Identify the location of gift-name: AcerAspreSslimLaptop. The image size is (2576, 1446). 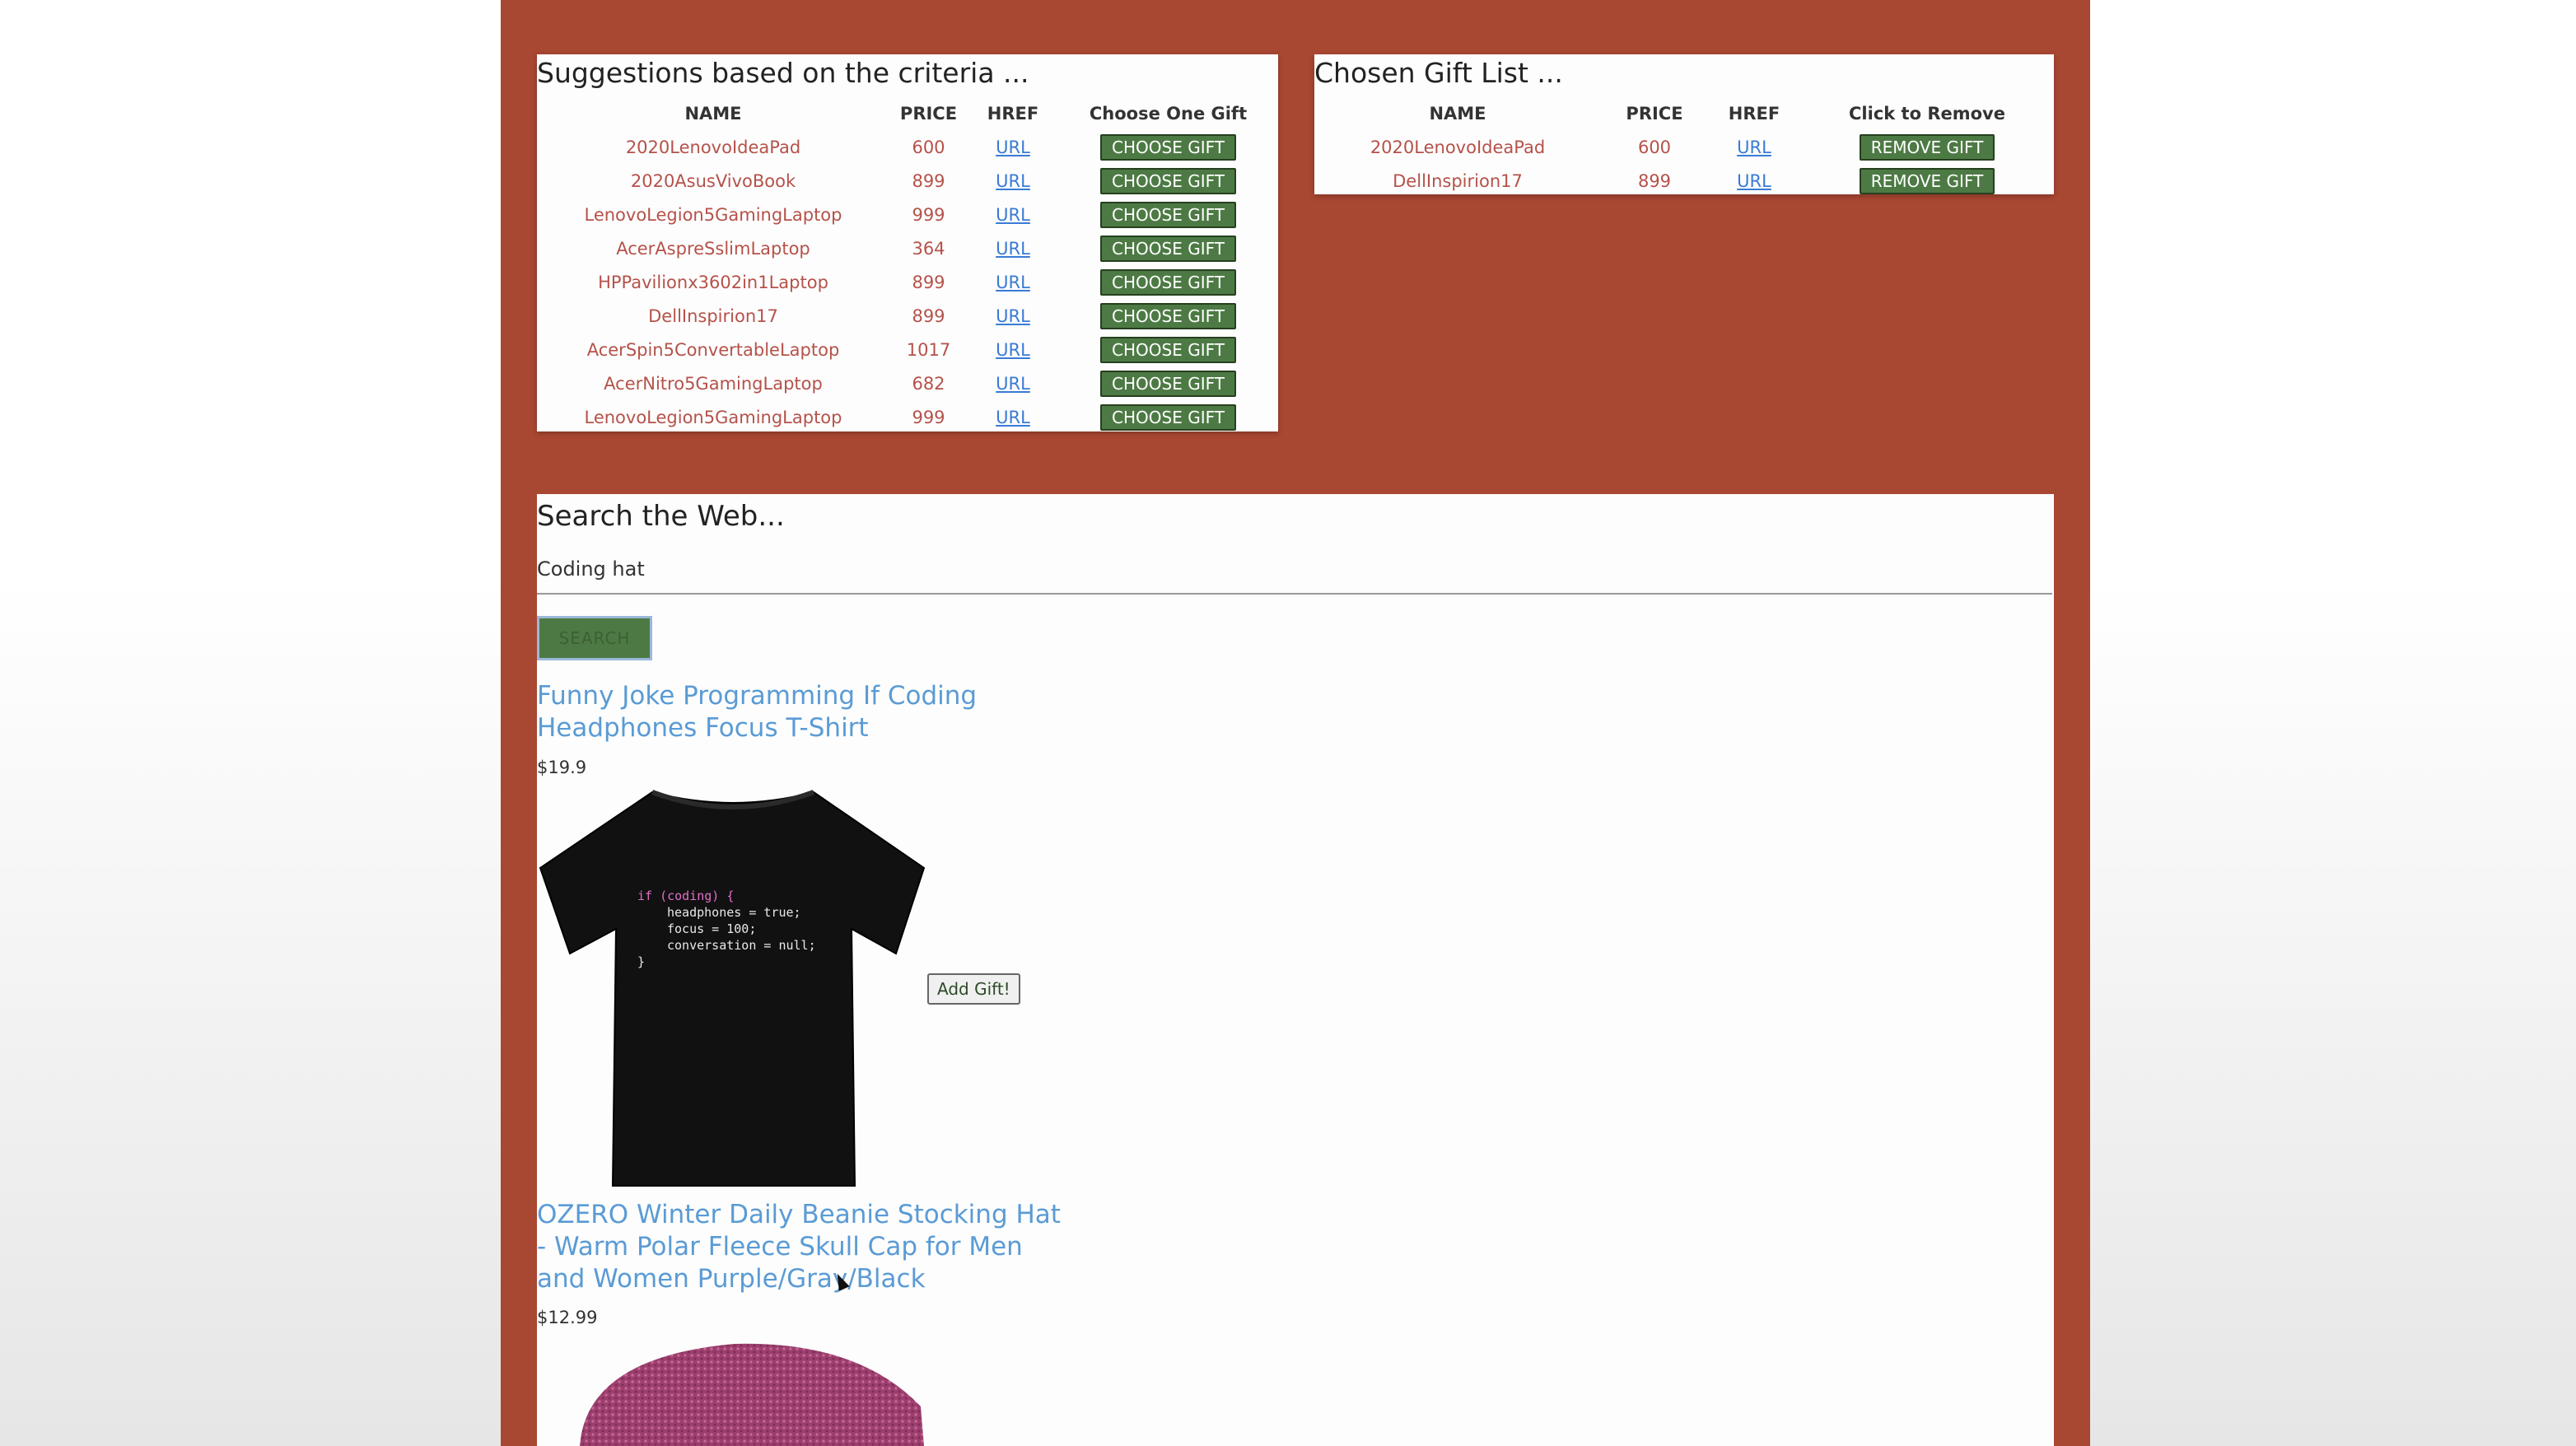
(713, 248).